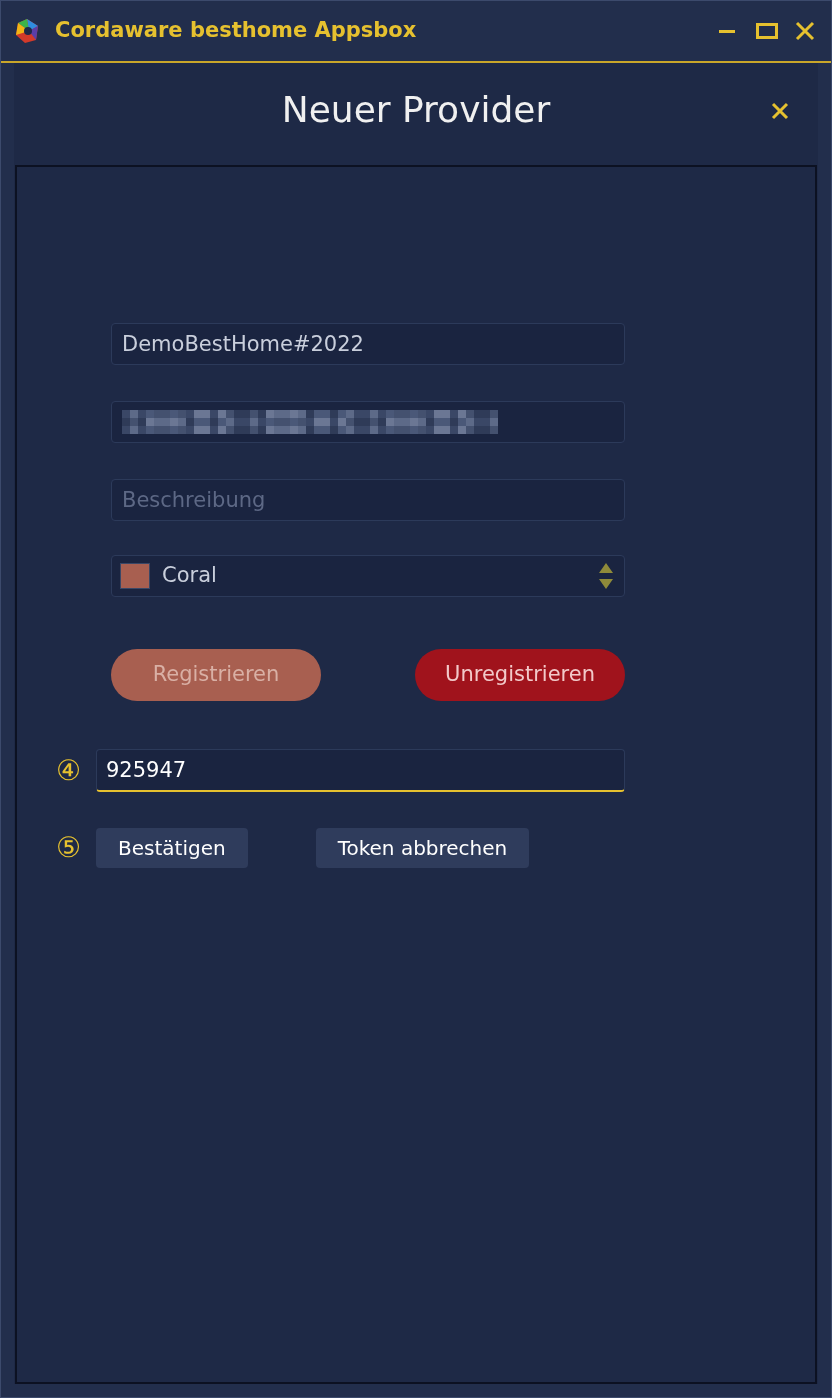  Describe the element at coordinates (172, 848) in the screenshot. I see `confirm-button: Bestätigen` at that location.